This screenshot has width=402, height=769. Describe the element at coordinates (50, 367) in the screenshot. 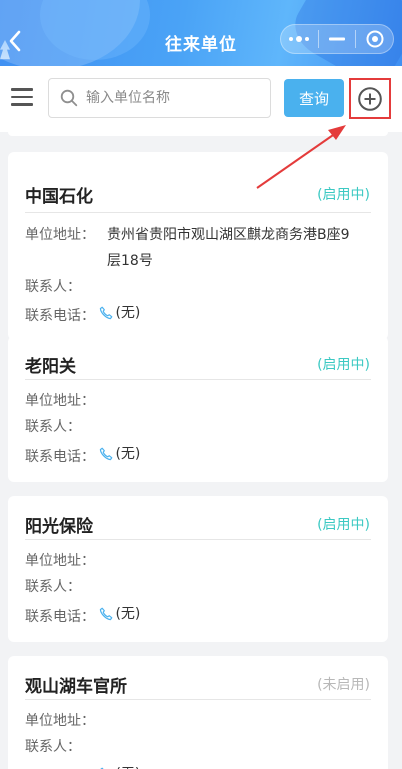

I see `unit-name: 老阳关` at that location.